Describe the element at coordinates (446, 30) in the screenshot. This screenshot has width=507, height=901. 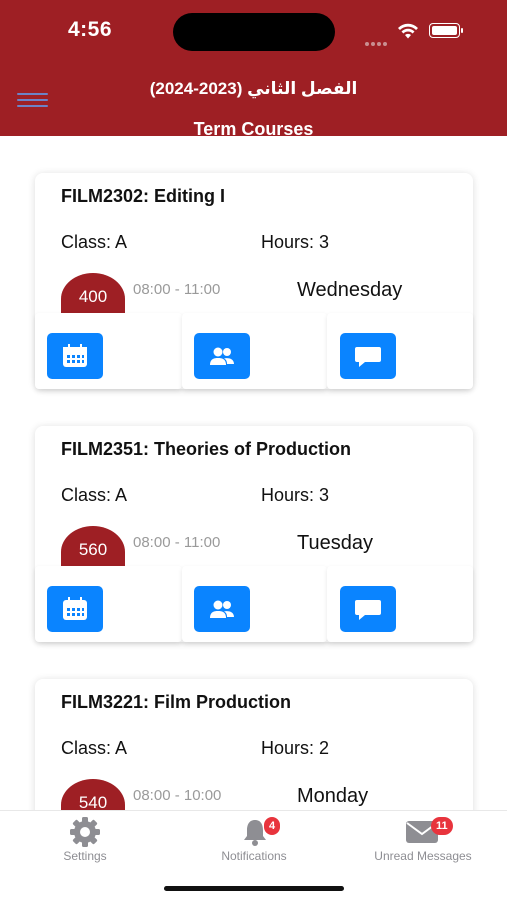
I see `battery-icon` at that location.